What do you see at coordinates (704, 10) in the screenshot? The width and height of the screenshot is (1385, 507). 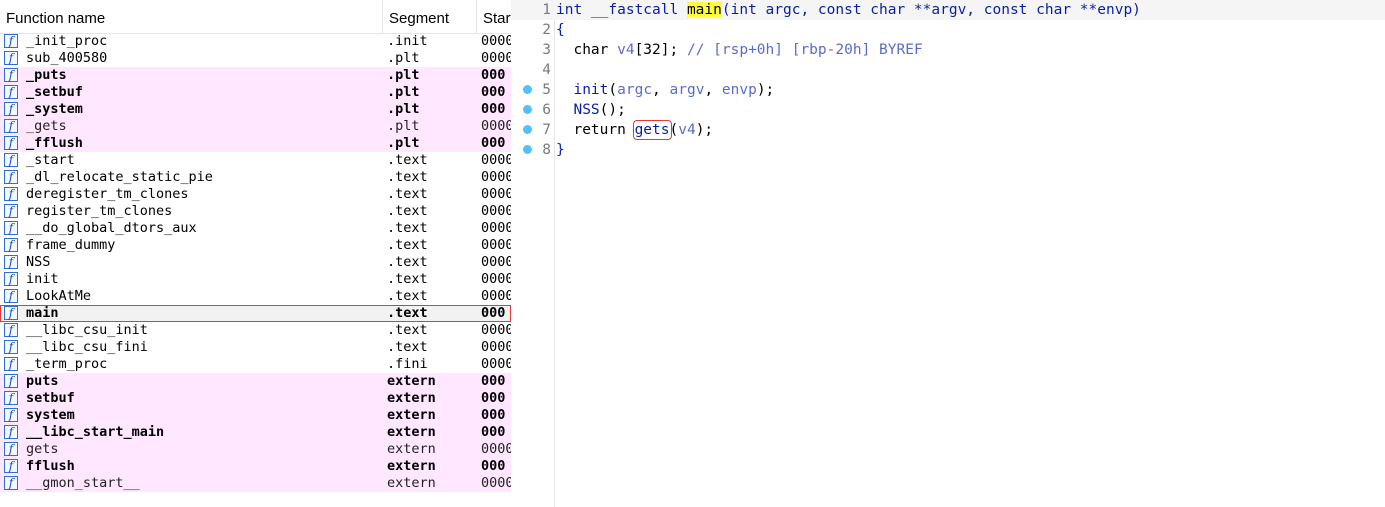 I see `highlighted-identifier: main` at bounding box center [704, 10].